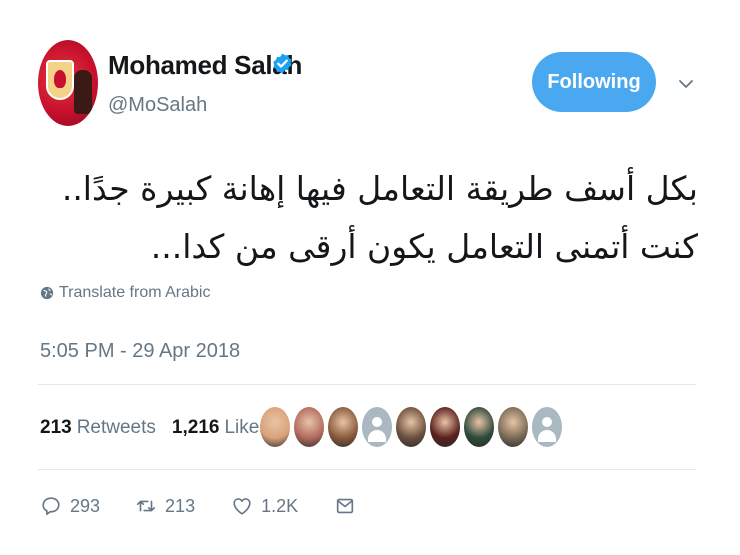 The image size is (740, 555). I want to click on retweet-icon, so click(146, 506).